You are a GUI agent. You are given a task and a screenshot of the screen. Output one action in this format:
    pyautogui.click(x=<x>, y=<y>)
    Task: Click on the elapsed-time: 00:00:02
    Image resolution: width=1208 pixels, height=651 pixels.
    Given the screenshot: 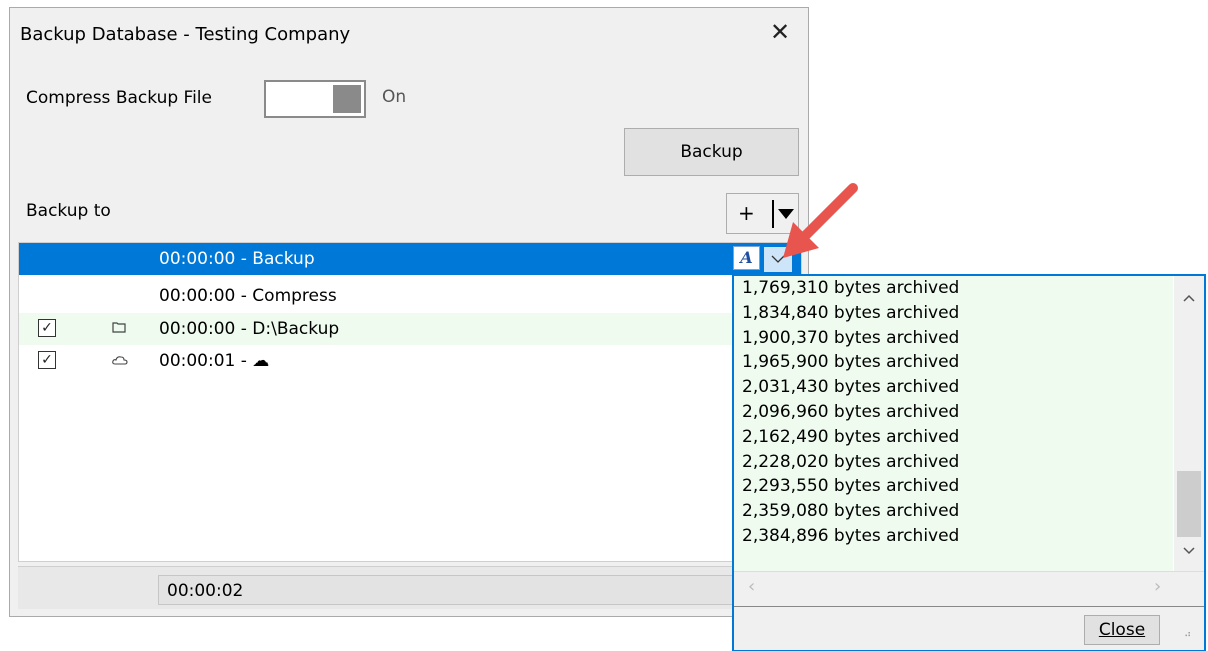 What is the action you would take?
    pyautogui.click(x=448, y=590)
    